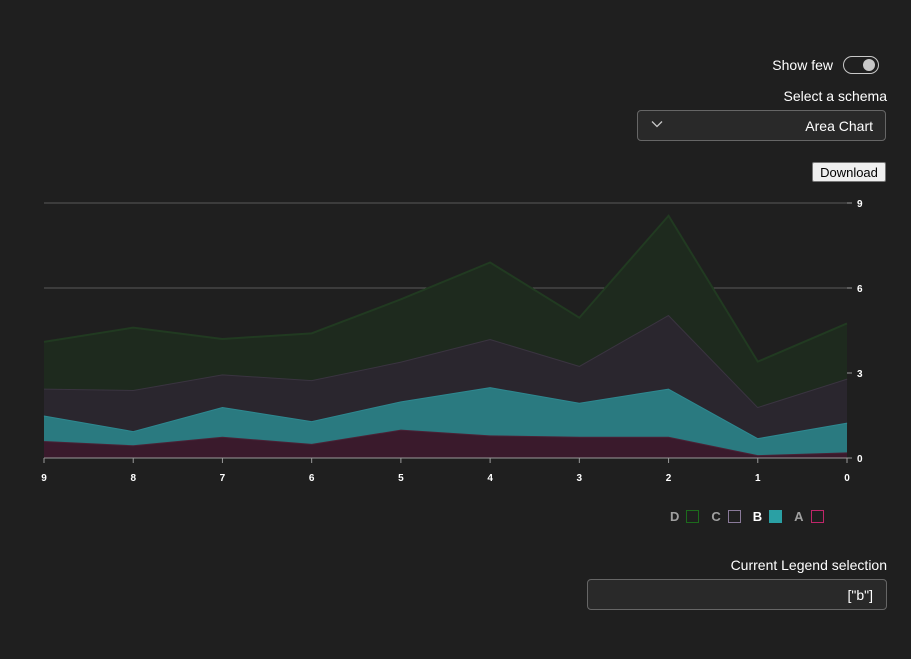 This screenshot has width=911, height=659. What do you see at coordinates (860, 374) in the screenshot?
I see `y-tick-label: 3` at bounding box center [860, 374].